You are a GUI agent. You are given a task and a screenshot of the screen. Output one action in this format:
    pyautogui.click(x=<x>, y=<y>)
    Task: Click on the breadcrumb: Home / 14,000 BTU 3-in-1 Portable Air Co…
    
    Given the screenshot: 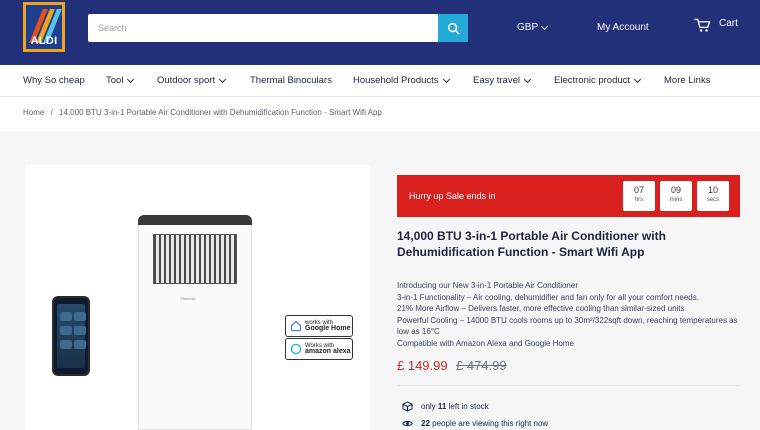 What is the action you would take?
    pyautogui.click(x=204, y=112)
    